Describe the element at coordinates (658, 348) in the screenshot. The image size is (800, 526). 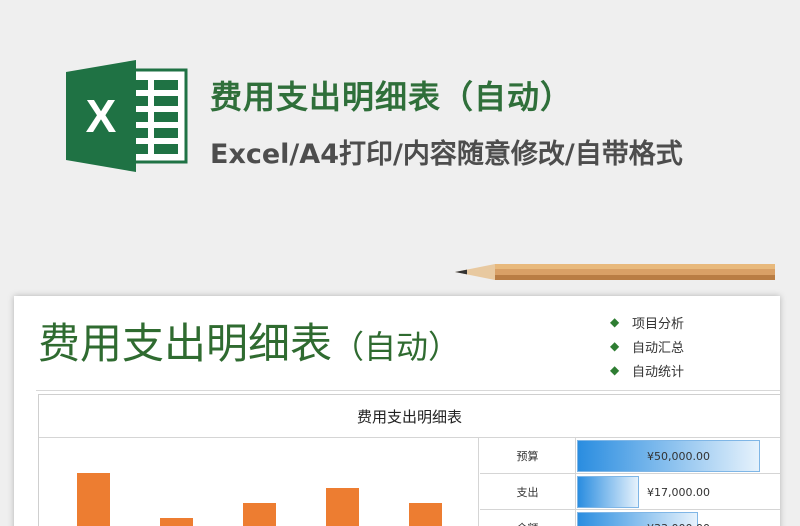
I see `nav-item-label: 自动汇总` at that location.